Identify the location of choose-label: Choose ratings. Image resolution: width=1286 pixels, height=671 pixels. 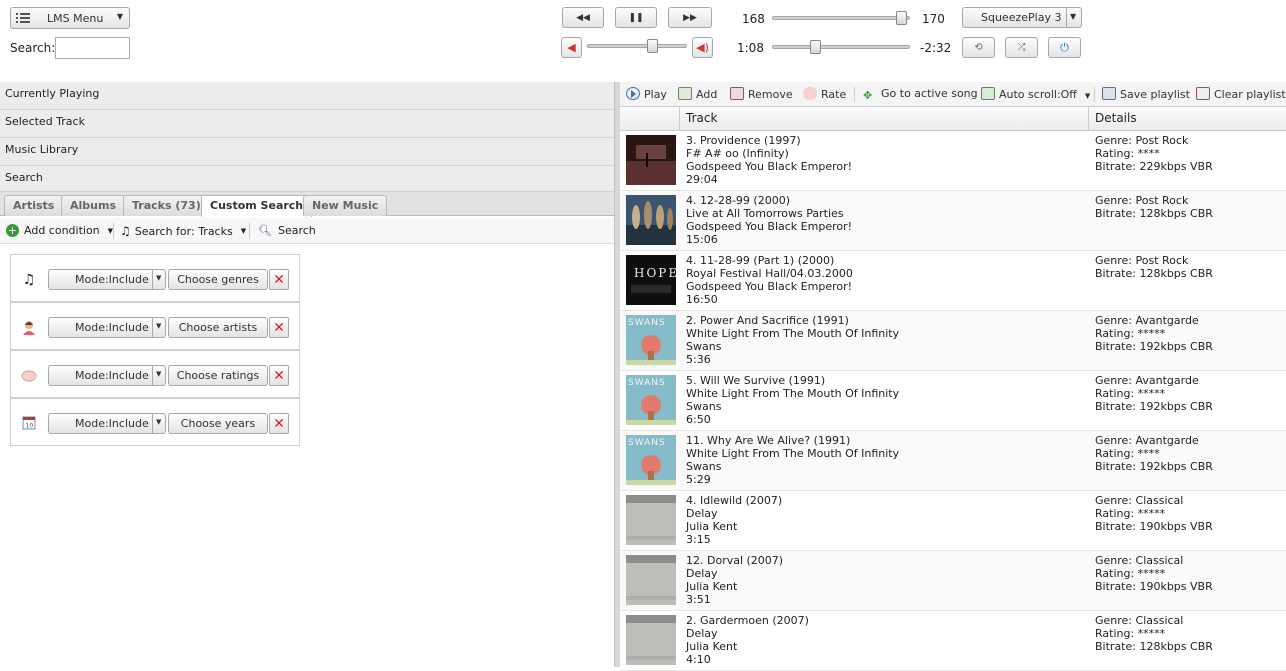
(218, 375).